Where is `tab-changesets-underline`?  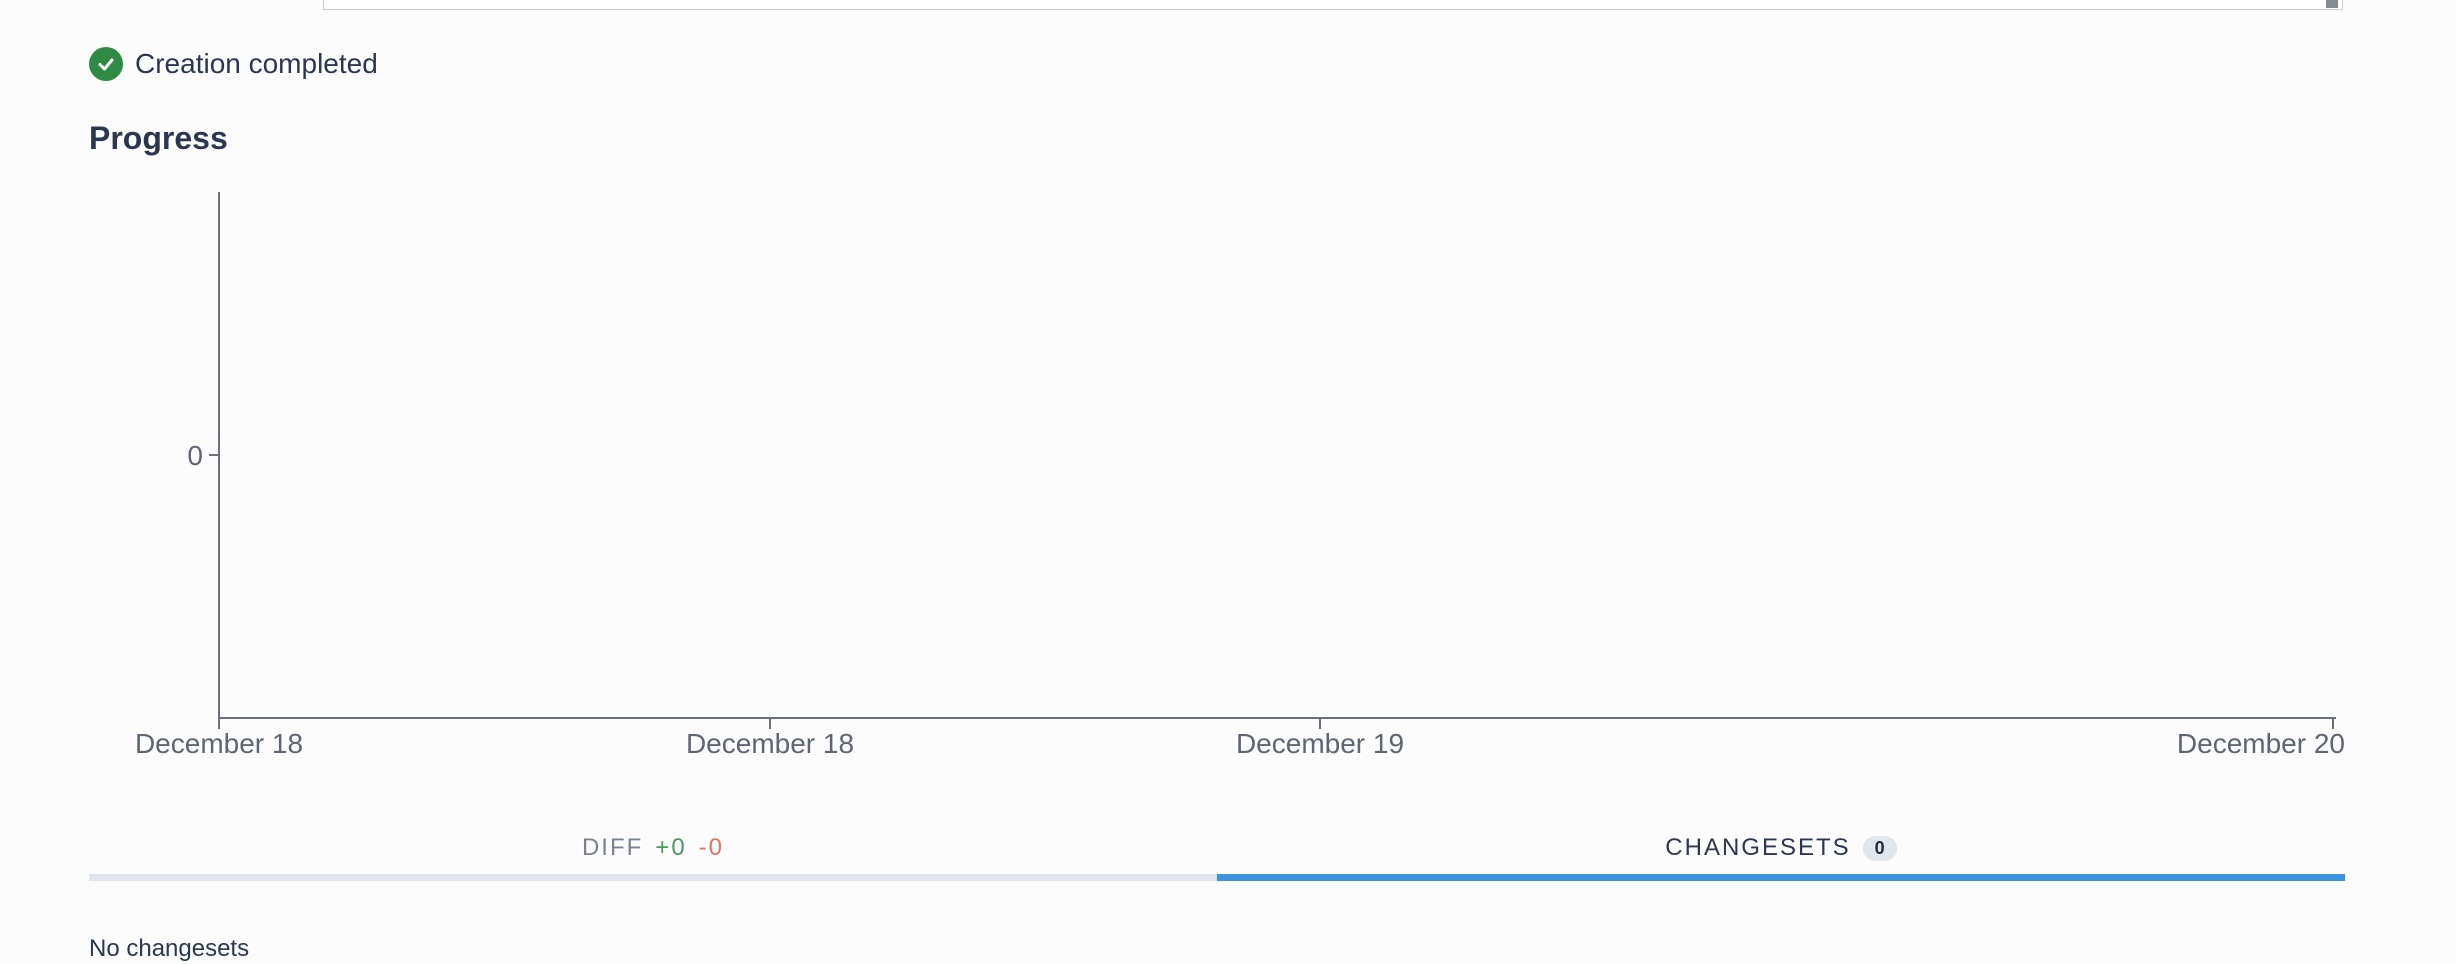
tab-changesets-underline is located at coordinates (1781, 877).